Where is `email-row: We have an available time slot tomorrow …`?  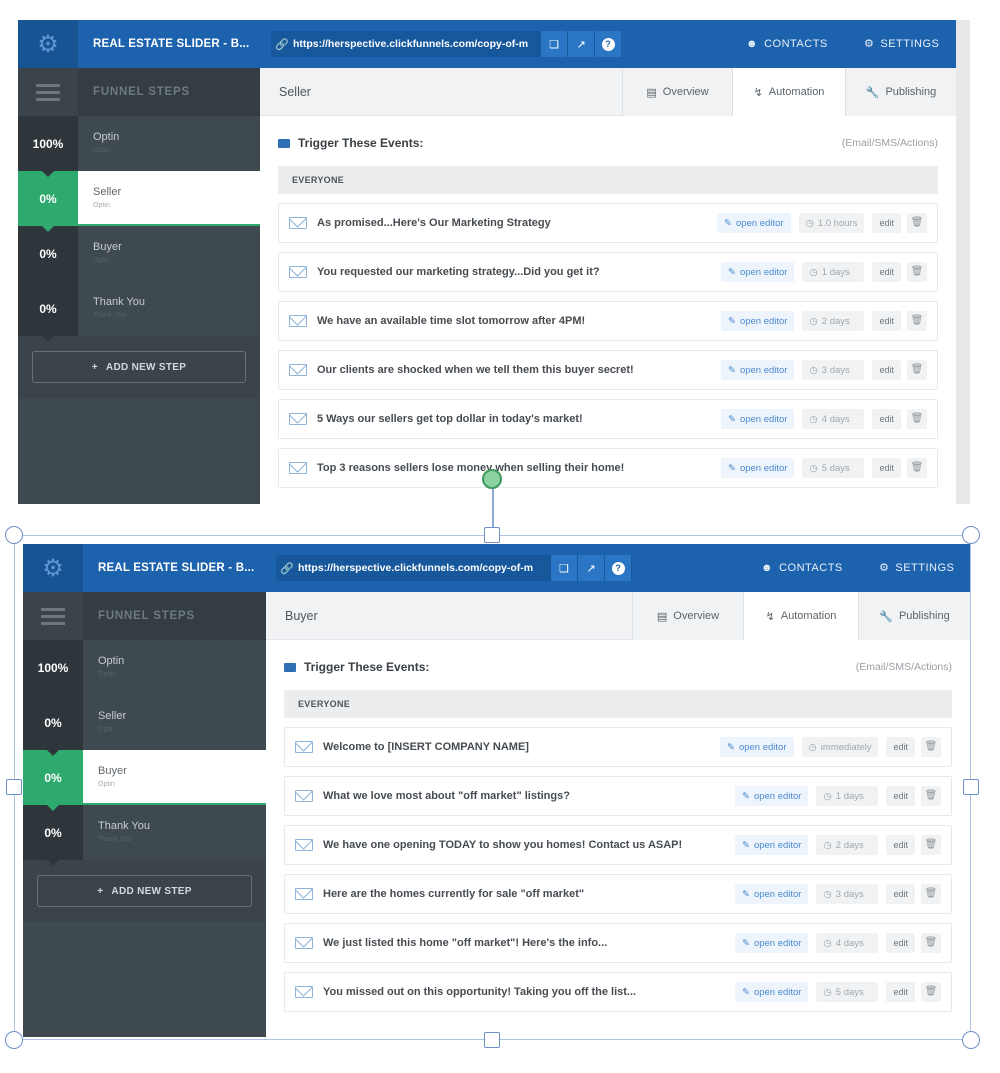
email-row: We have an available time slot tomorrow … is located at coordinates (608, 321).